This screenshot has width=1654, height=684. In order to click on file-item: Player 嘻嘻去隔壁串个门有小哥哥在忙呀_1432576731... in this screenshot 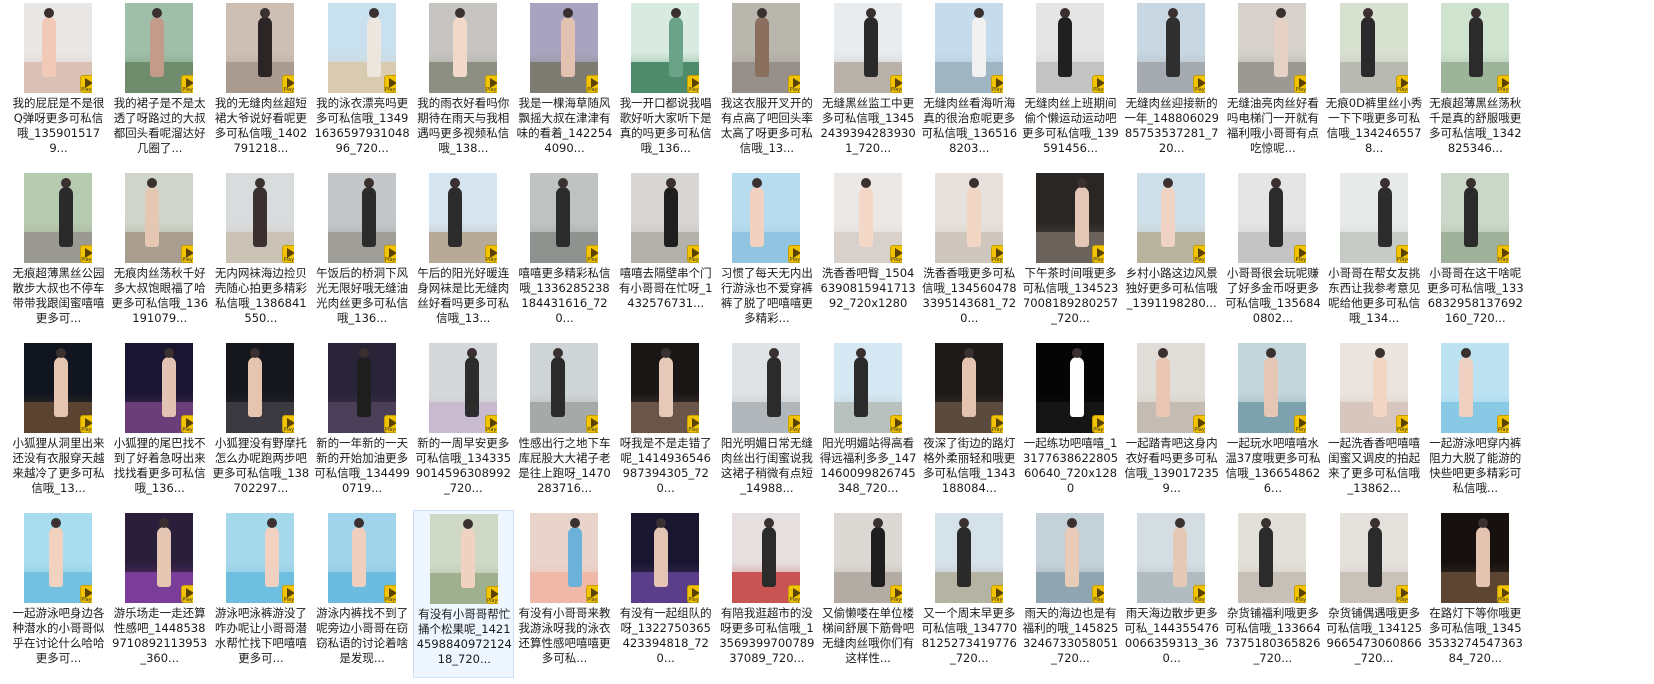, I will do `click(665, 254)`.